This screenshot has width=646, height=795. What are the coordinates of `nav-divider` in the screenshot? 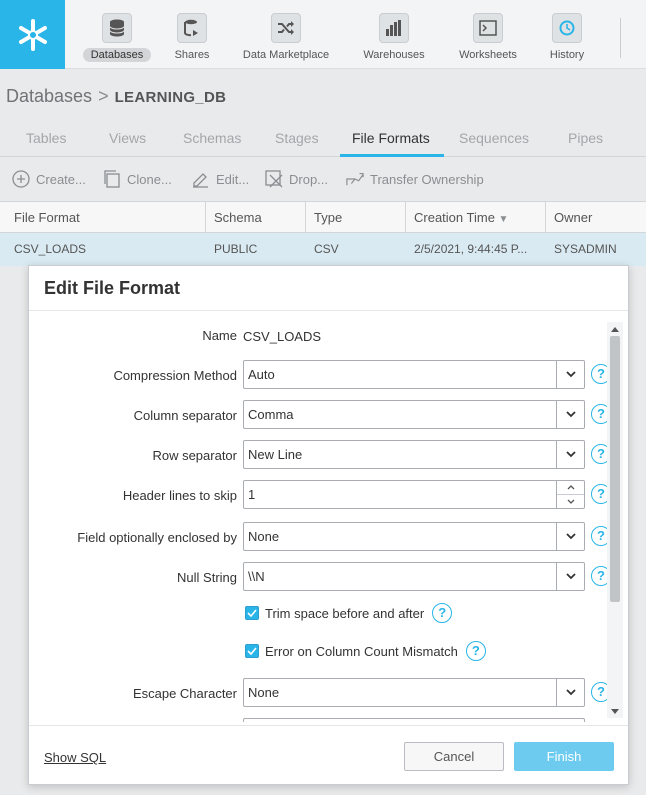 It's located at (620, 38).